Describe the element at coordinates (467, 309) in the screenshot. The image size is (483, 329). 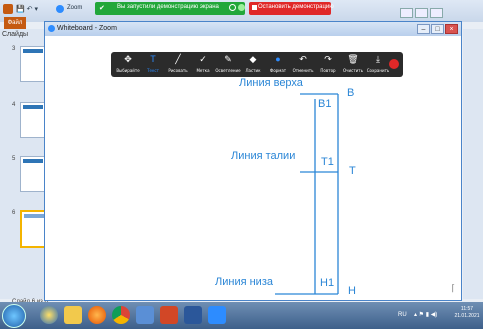
I see `clock-time: 11:57` at that location.